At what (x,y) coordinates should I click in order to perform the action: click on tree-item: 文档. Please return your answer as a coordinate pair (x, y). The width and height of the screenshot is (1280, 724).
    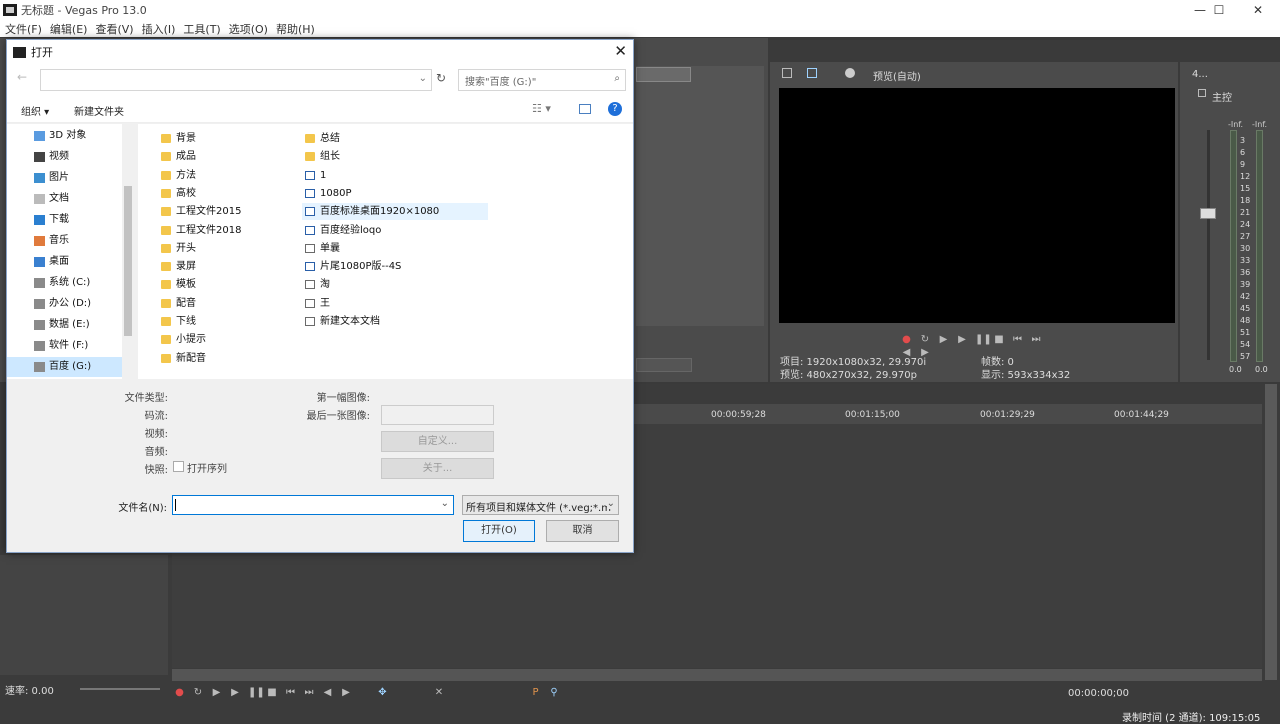
    Looking at the image, I should click on (65, 199).